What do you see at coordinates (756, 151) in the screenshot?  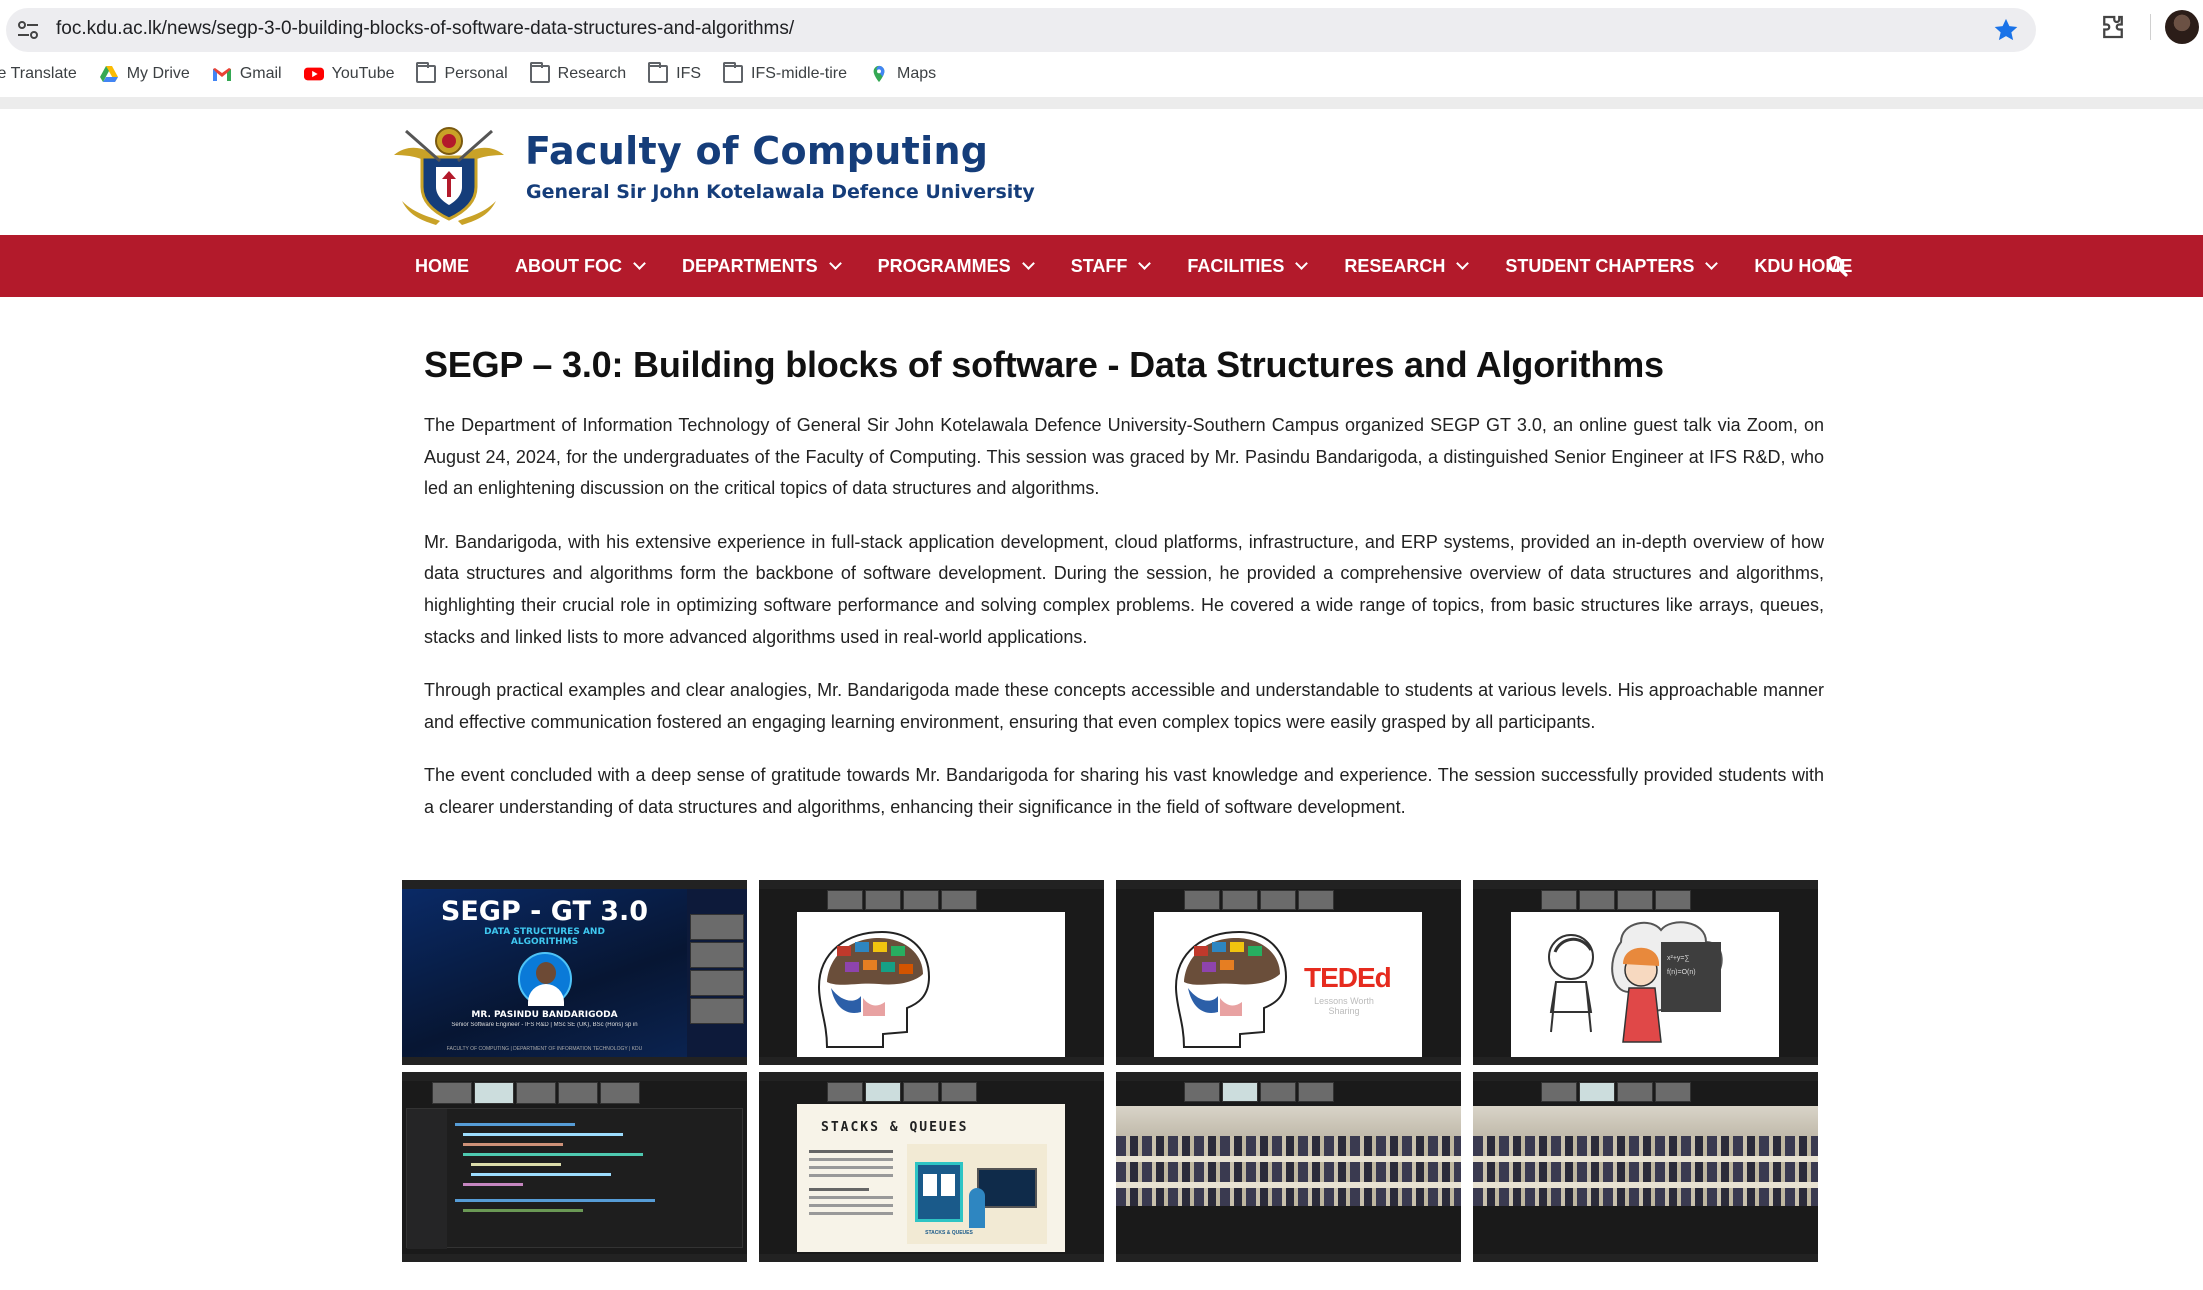 I see `site-title: Faculty of Computing` at bounding box center [756, 151].